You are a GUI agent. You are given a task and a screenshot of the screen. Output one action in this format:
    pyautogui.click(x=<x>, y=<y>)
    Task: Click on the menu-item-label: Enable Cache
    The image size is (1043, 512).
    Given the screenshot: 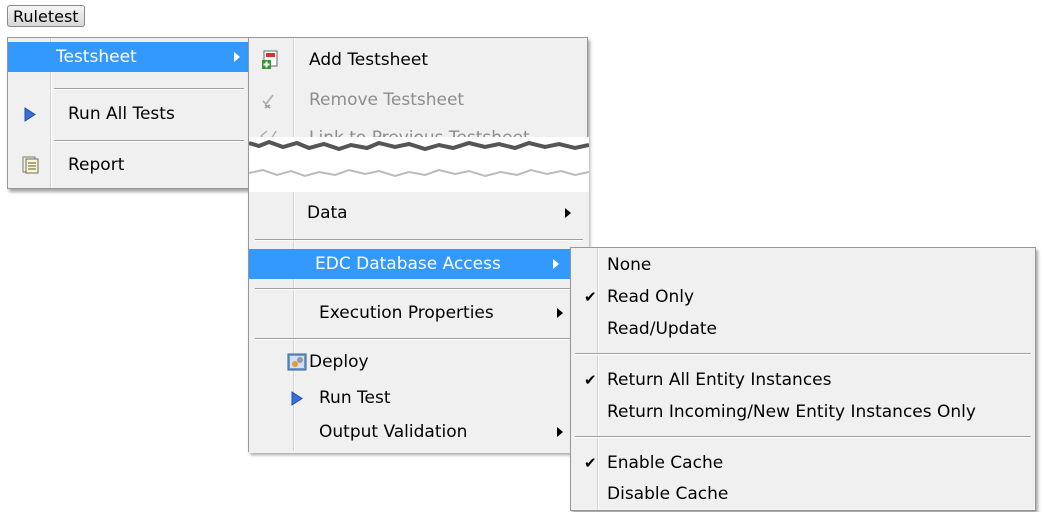 What is the action you would take?
    pyautogui.click(x=665, y=463)
    